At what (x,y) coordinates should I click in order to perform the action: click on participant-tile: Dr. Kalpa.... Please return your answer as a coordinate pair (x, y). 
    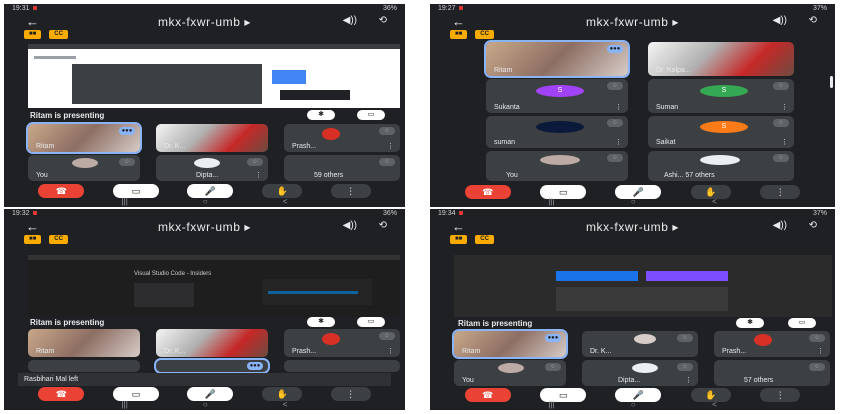
    Looking at the image, I should click on (721, 59).